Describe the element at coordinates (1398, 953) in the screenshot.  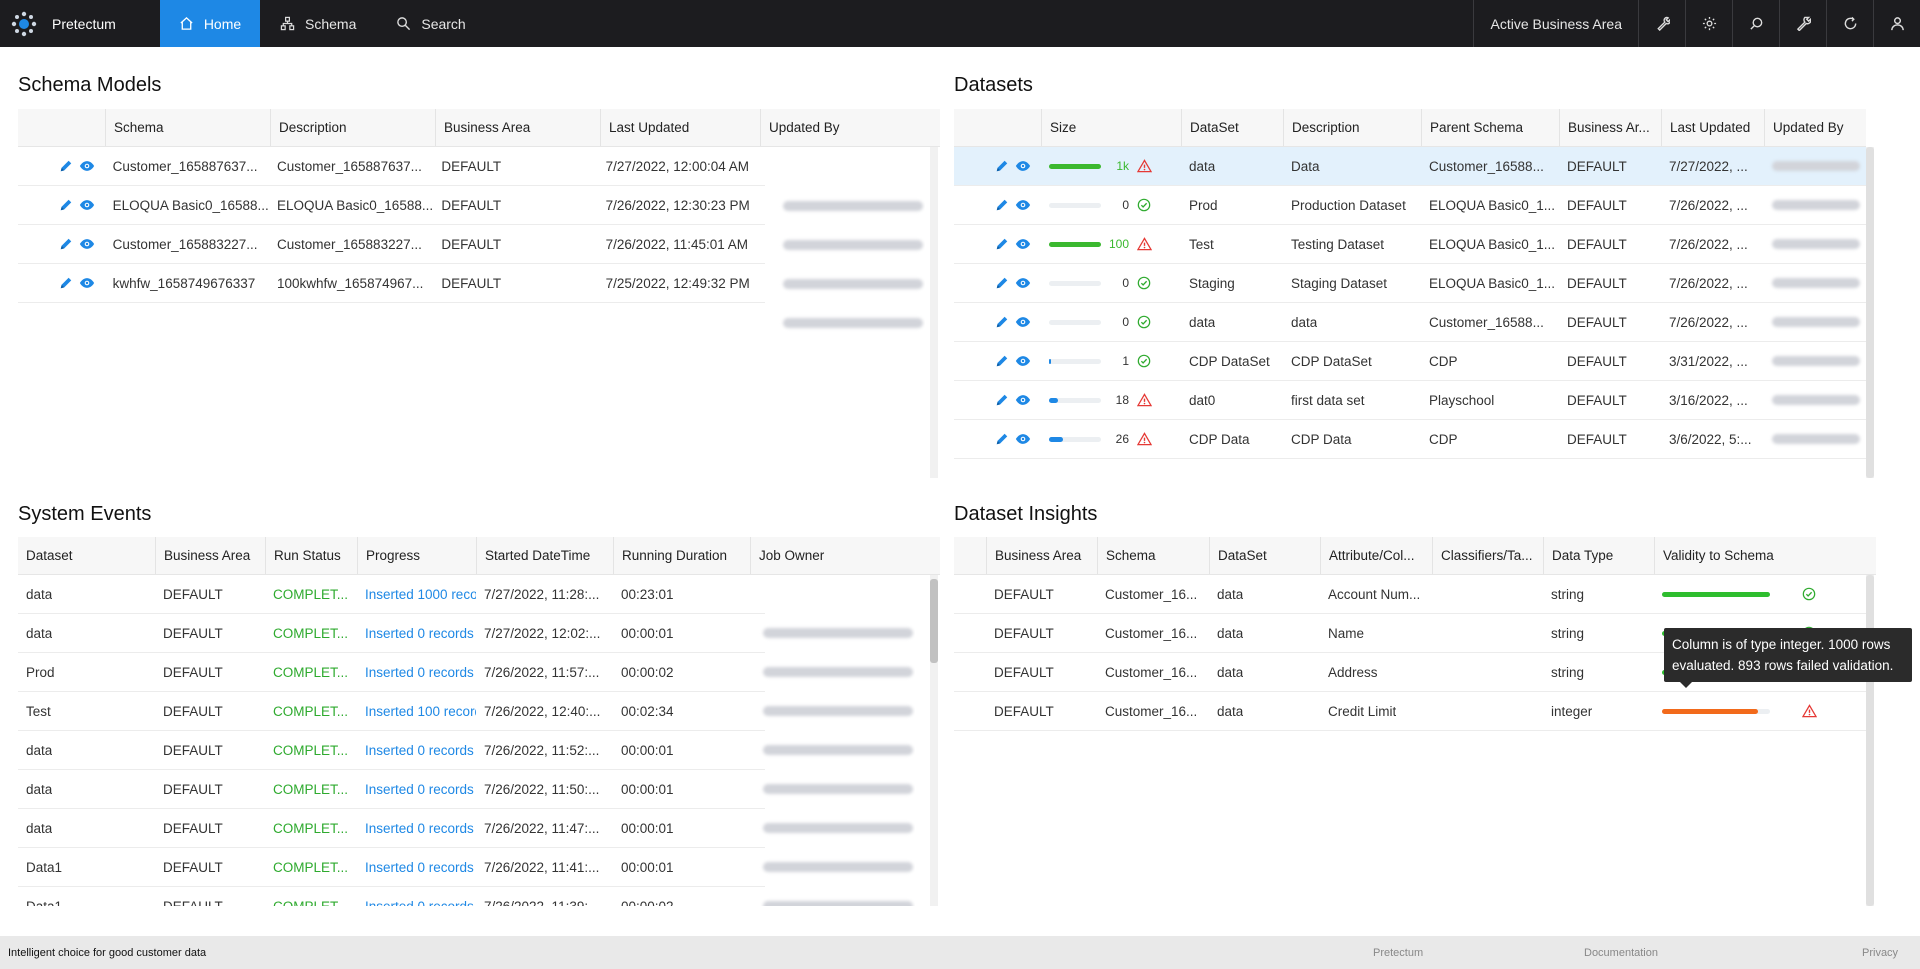
I see `footer-link-pretectum: Pretectum` at that location.